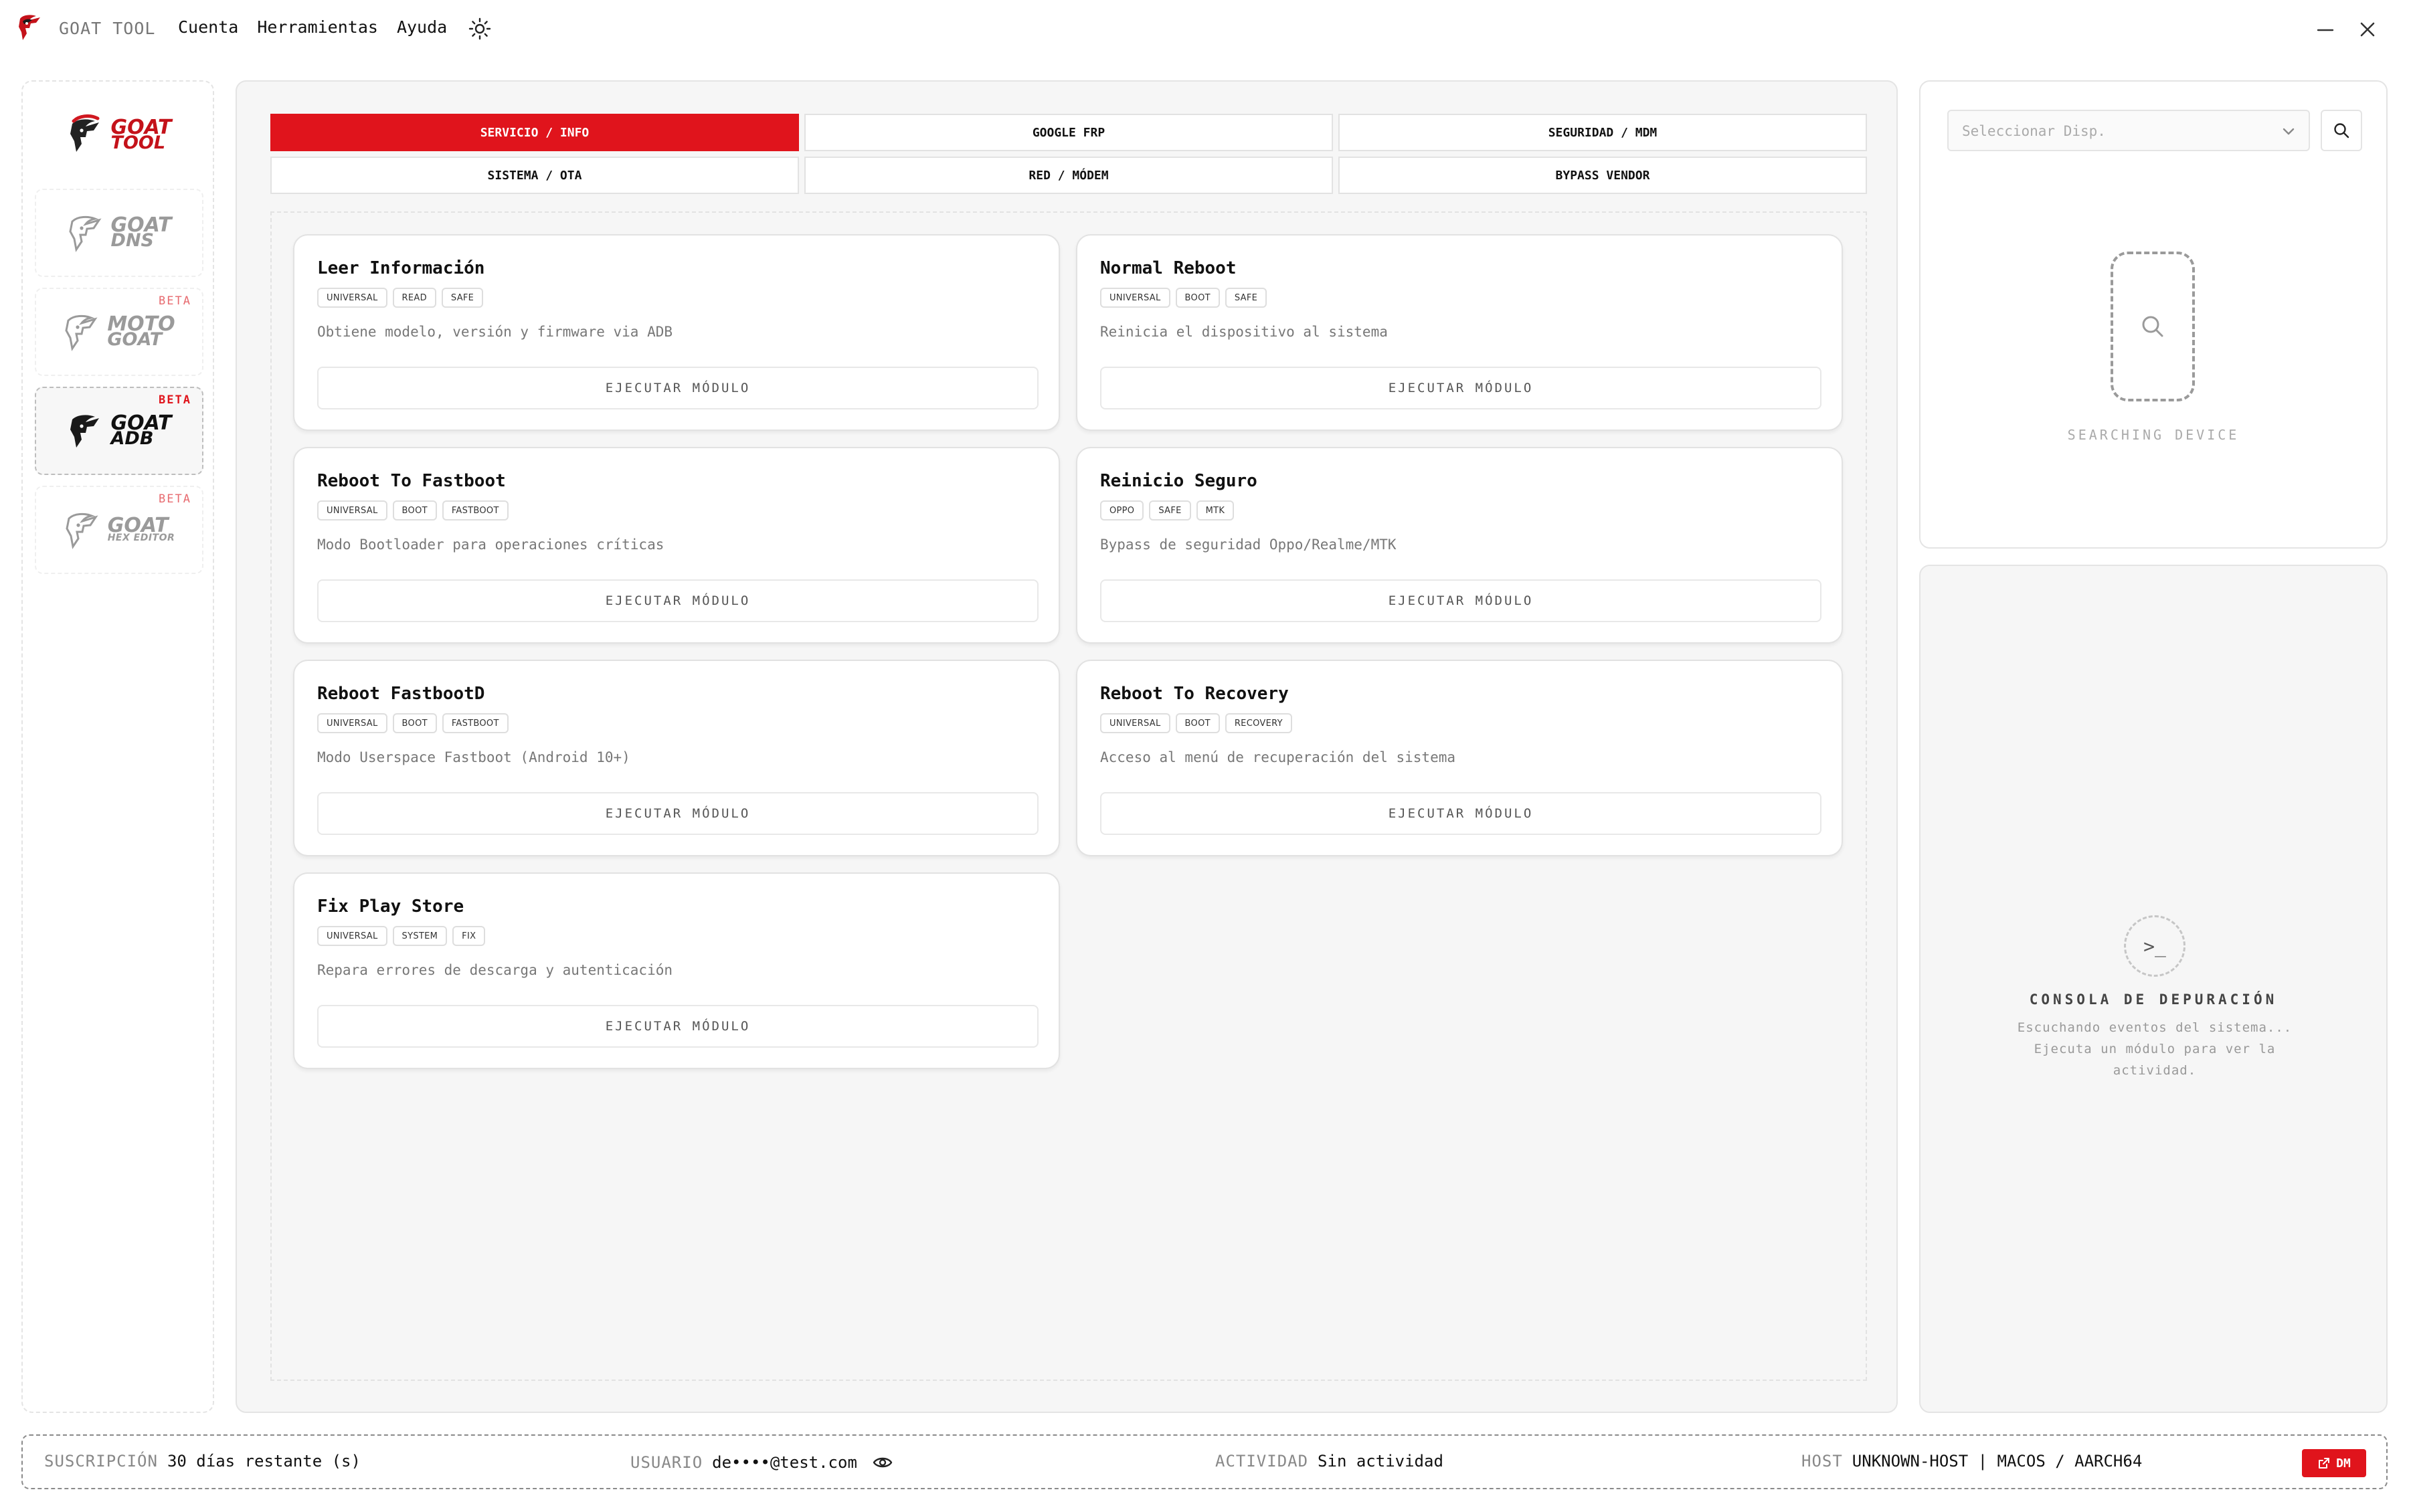 The height and width of the screenshot is (1512, 2409). Describe the element at coordinates (784, 1462) in the screenshot. I see `user-value: de••••@test.com` at that location.